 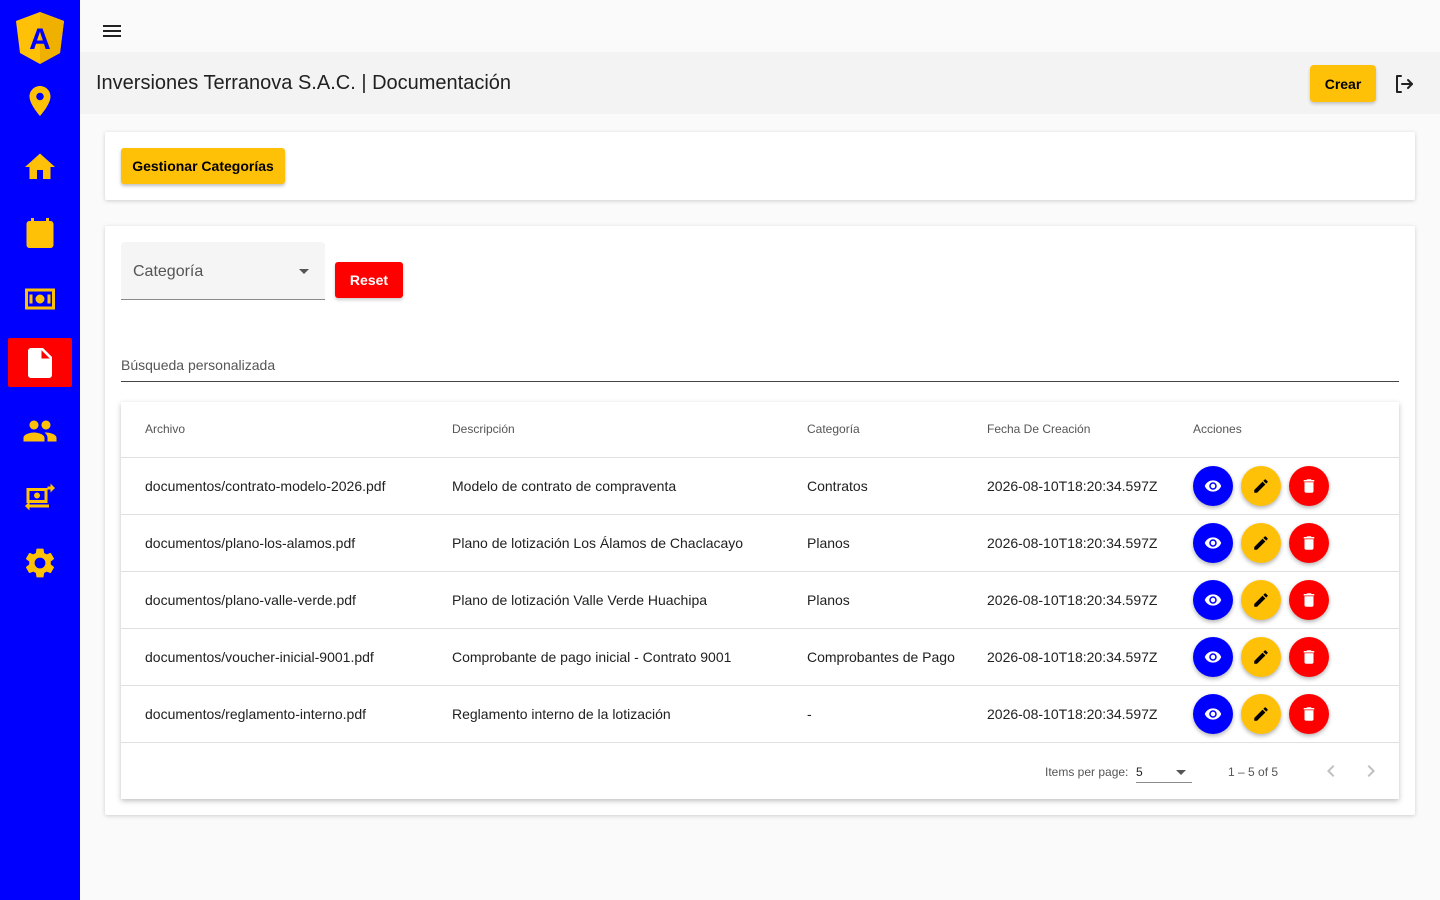 What do you see at coordinates (760, 771) in the screenshot?
I see `paginator: Items per page: 5 1 – 5 of 5` at bounding box center [760, 771].